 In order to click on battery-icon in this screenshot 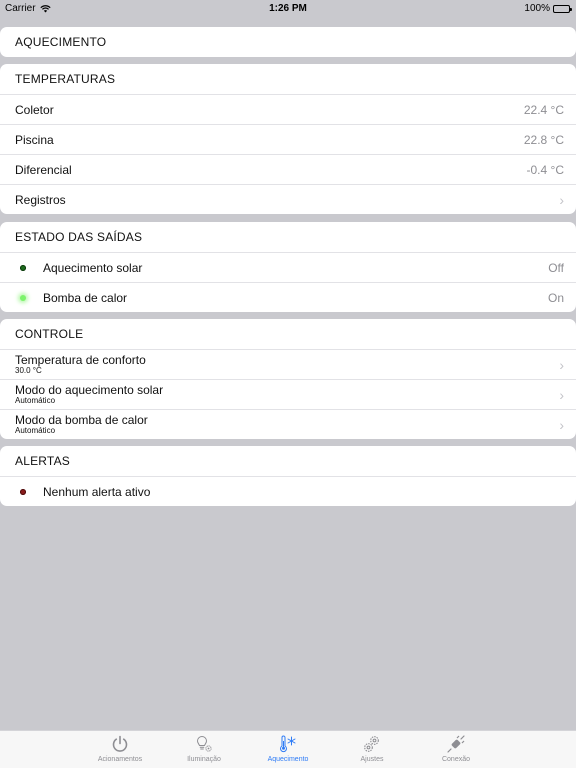, I will do `click(562, 8)`.